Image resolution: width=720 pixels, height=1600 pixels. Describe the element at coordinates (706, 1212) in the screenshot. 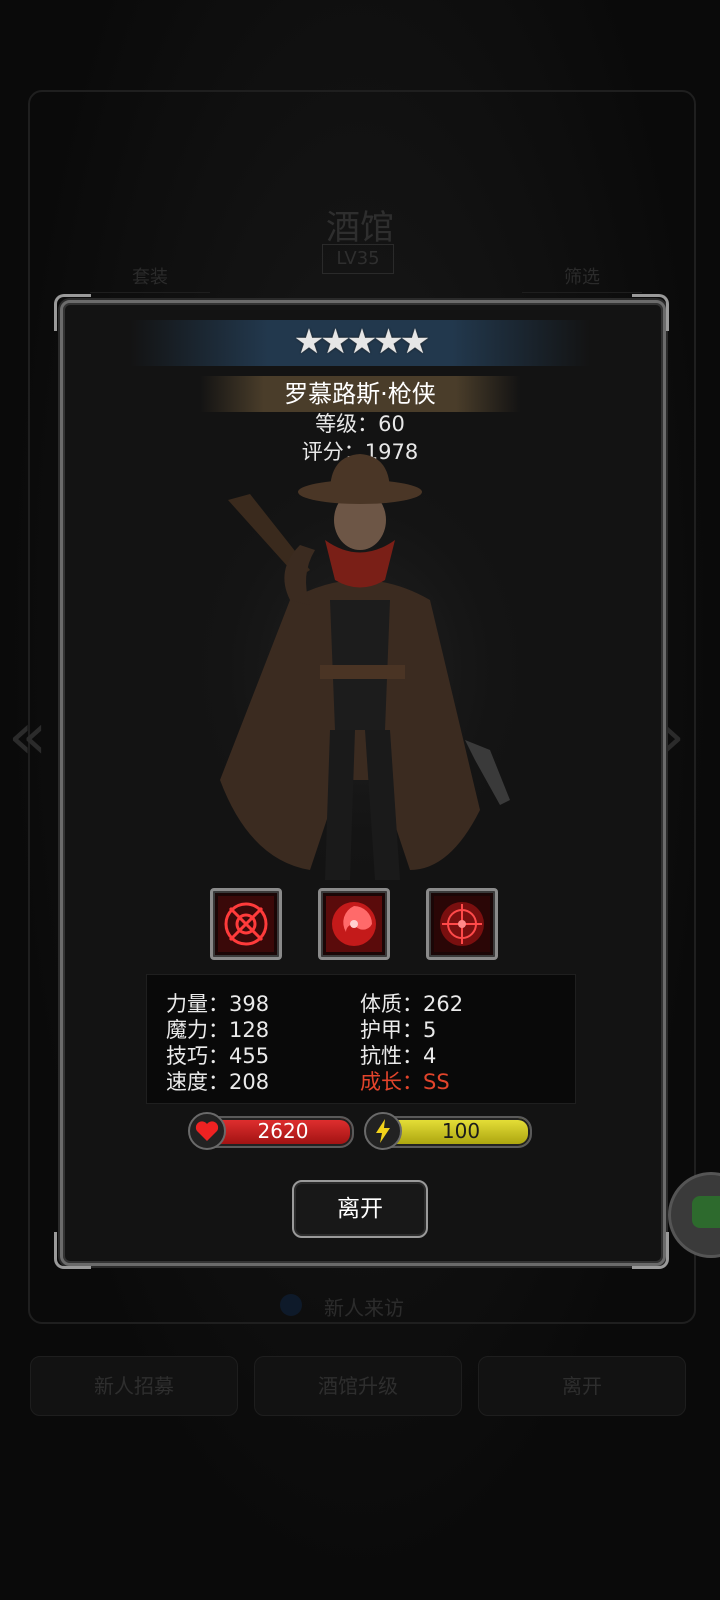

I see `floating-assist-icon` at that location.